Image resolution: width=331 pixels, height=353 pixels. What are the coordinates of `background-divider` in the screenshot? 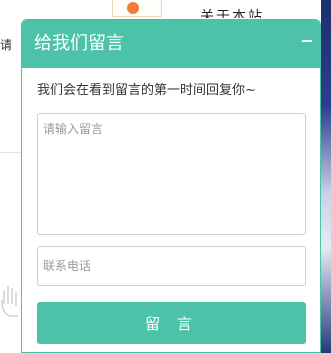 It's located at (11, 152).